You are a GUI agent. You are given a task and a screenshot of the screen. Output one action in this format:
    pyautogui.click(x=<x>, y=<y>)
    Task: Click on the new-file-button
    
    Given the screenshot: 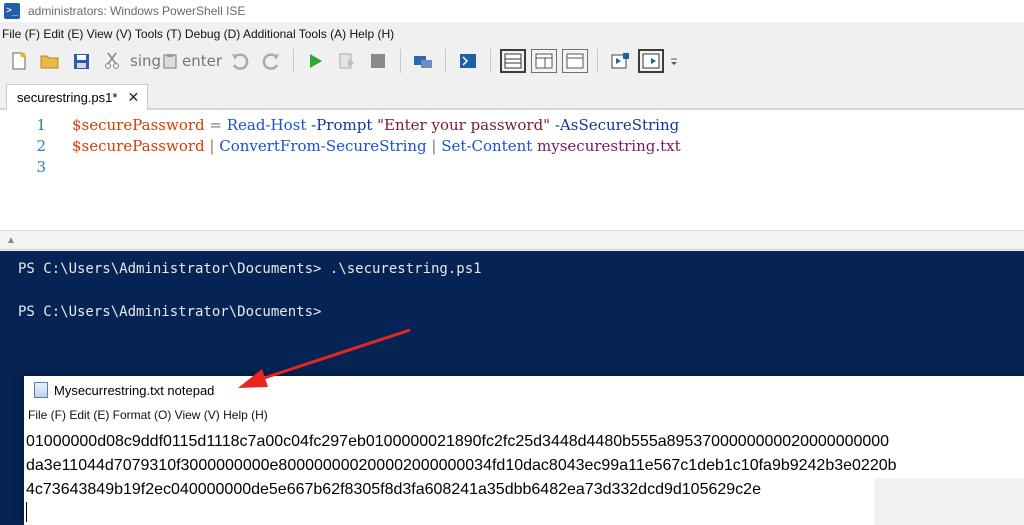 What is the action you would take?
    pyautogui.click(x=19, y=61)
    